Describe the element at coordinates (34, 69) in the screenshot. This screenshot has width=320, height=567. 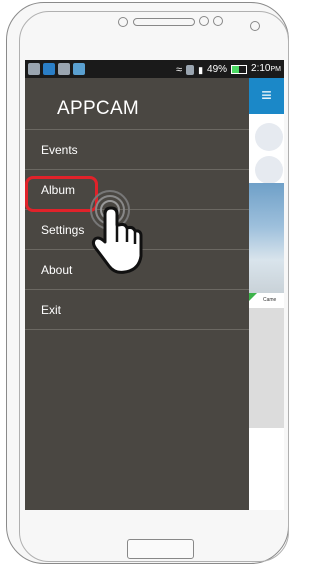
I see `message-icon` at that location.